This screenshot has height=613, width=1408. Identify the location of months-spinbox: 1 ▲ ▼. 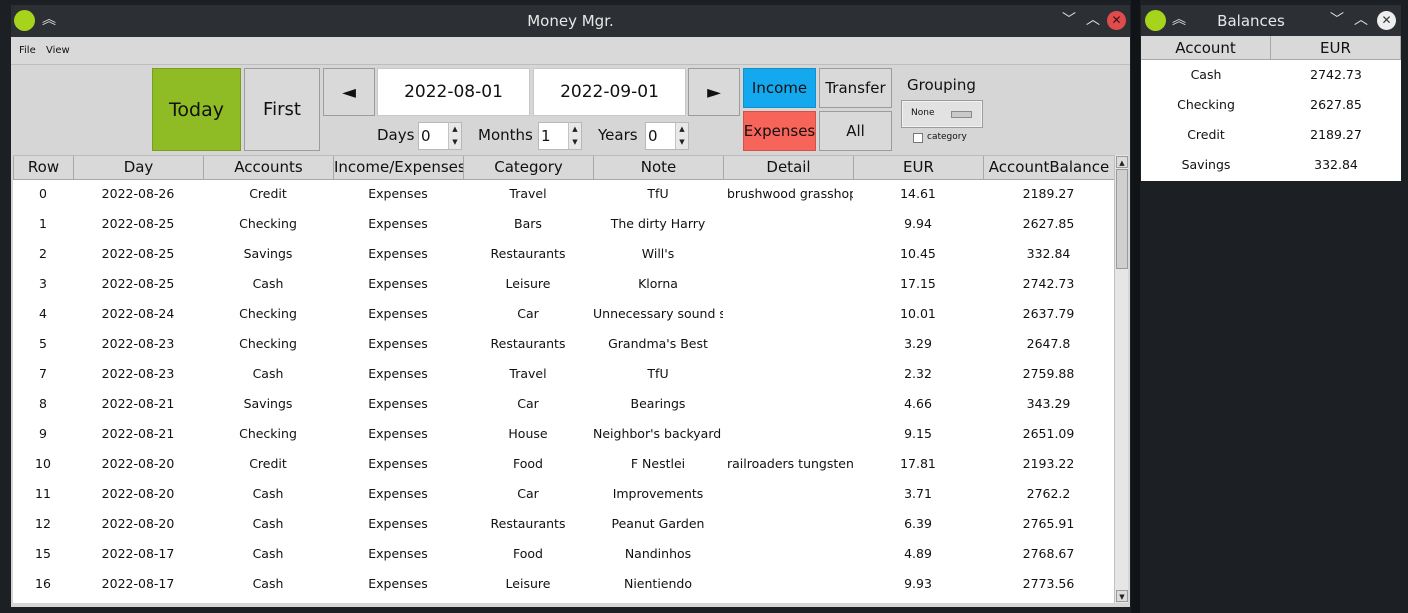
(560, 136).